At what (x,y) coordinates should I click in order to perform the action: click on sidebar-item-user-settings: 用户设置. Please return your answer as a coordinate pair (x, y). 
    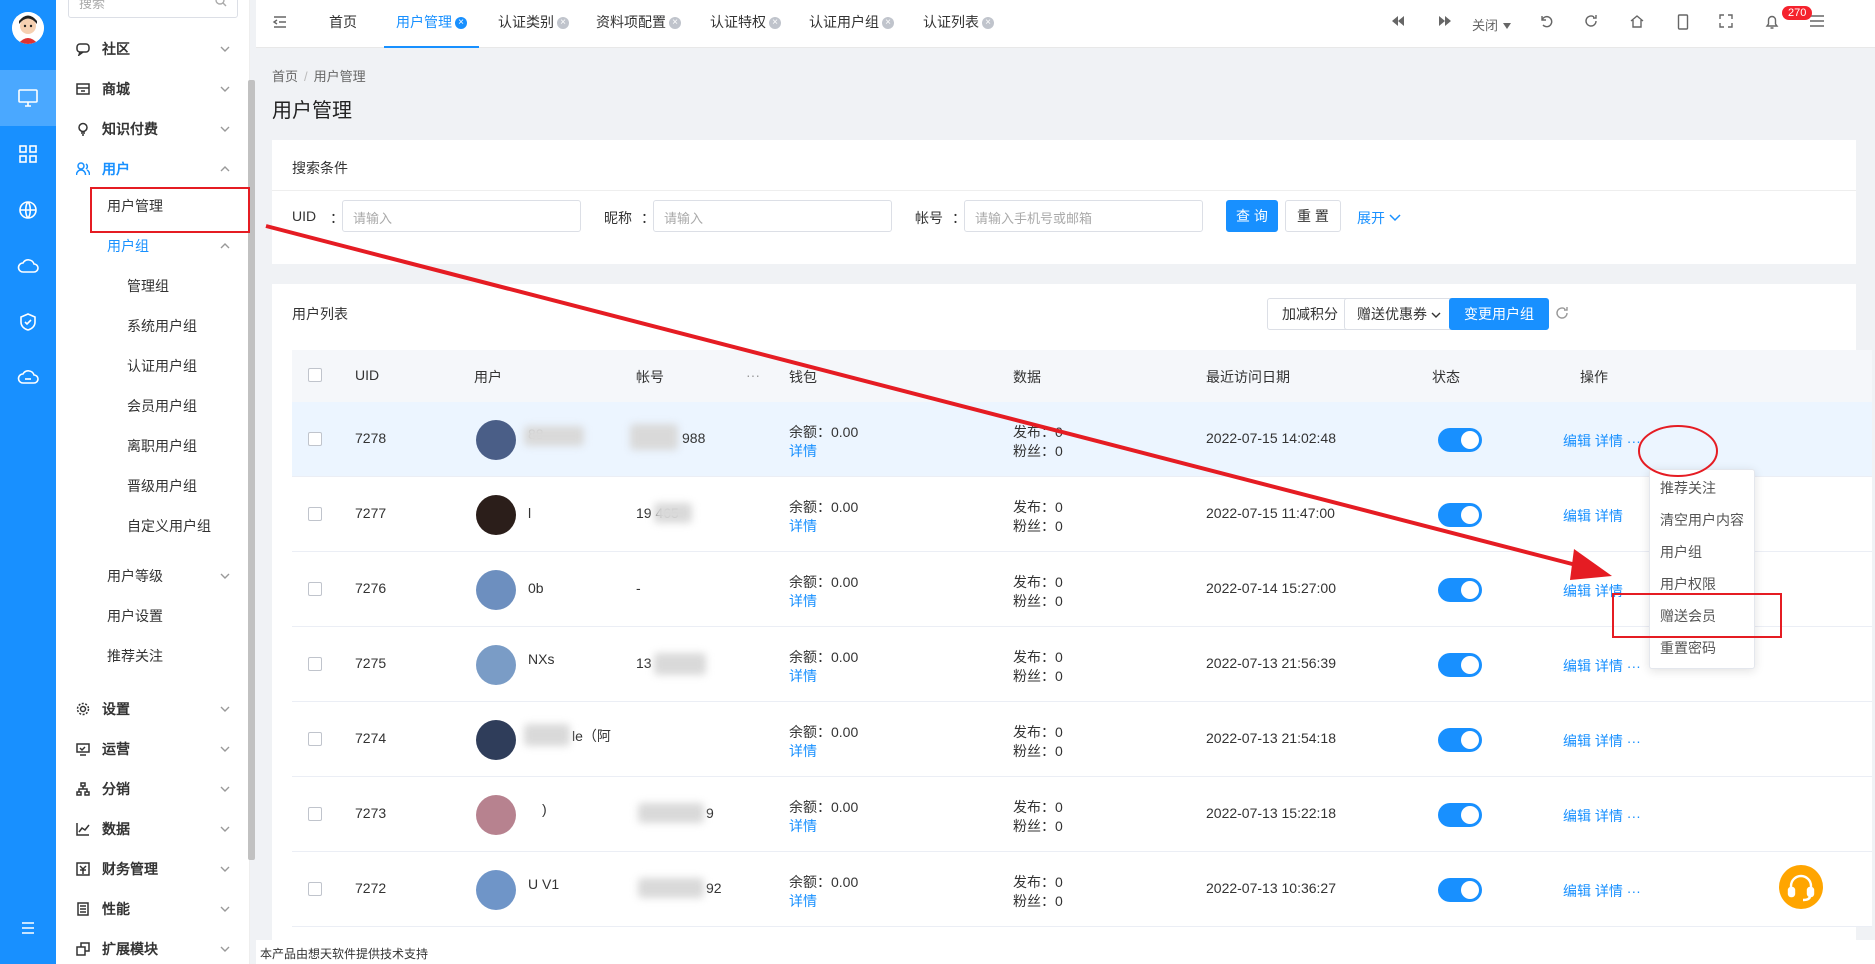
    Looking at the image, I should click on (152, 616).